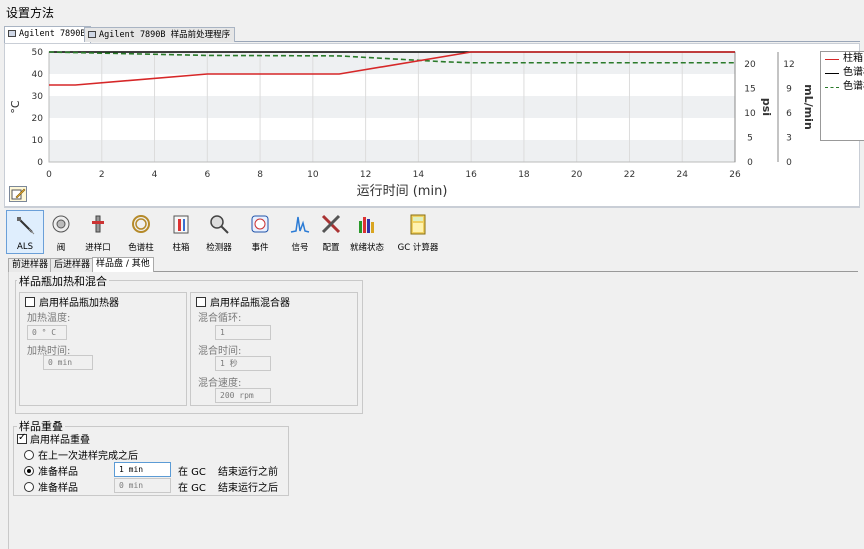  Describe the element at coordinates (142, 485) in the screenshot. I see `prep-after-end-field: 0 min` at that location.